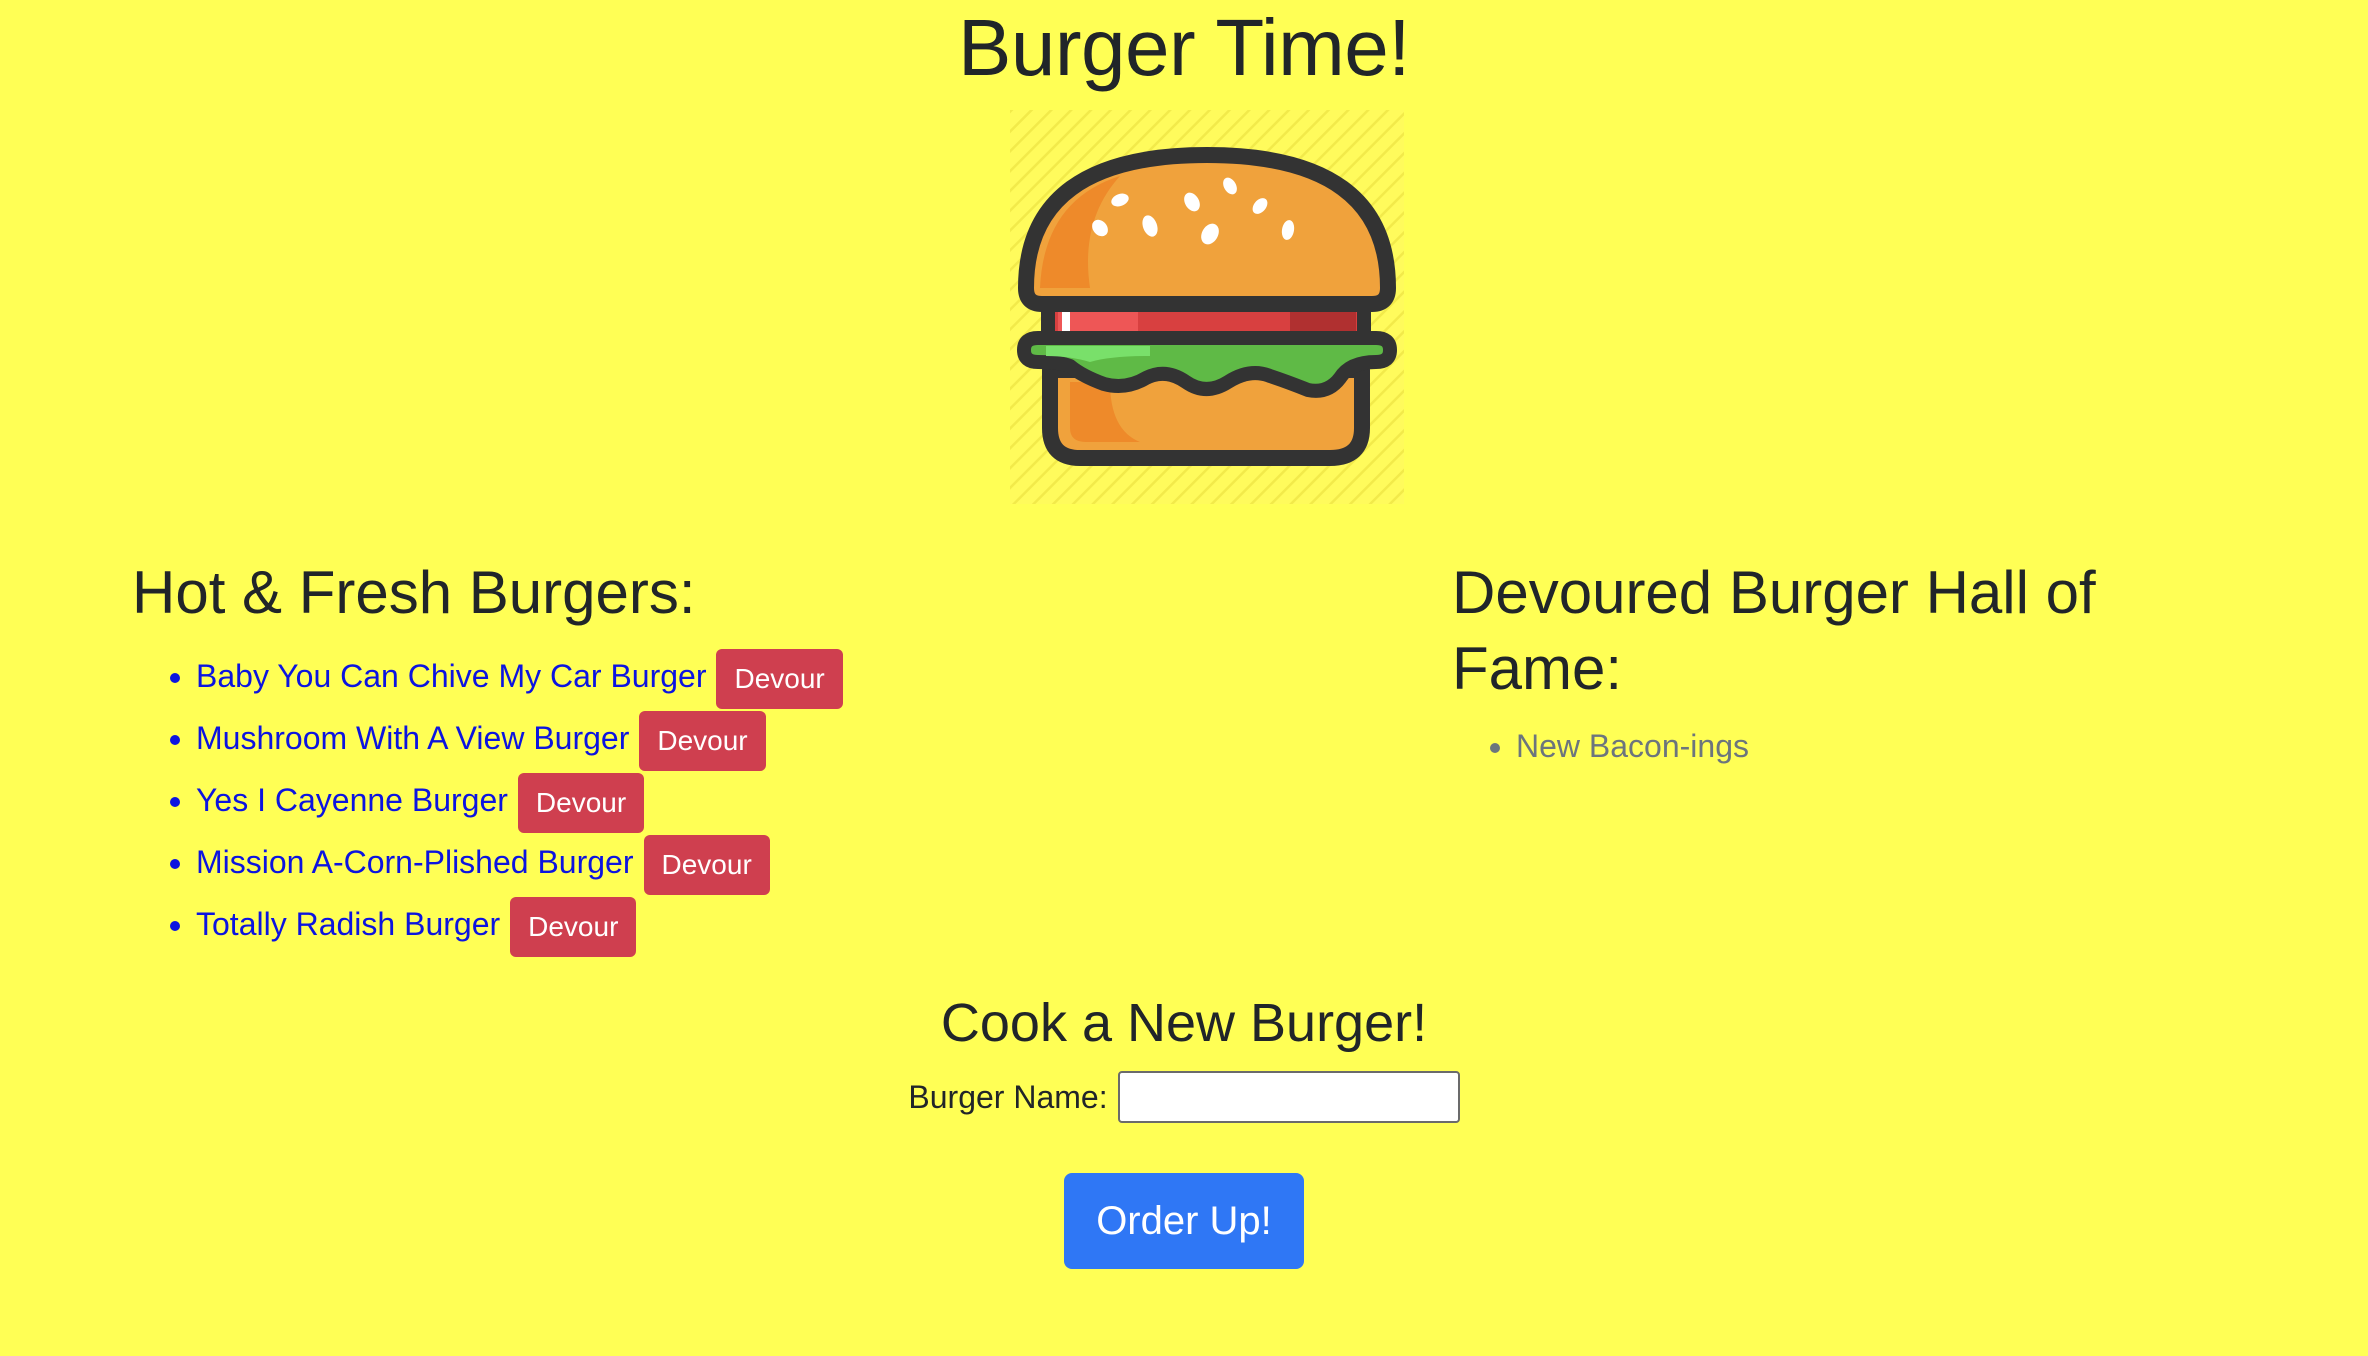 The height and width of the screenshot is (1356, 2368). Describe the element at coordinates (412, 738) in the screenshot. I see `burger-link: Mushroom With A View Burger` at that location.